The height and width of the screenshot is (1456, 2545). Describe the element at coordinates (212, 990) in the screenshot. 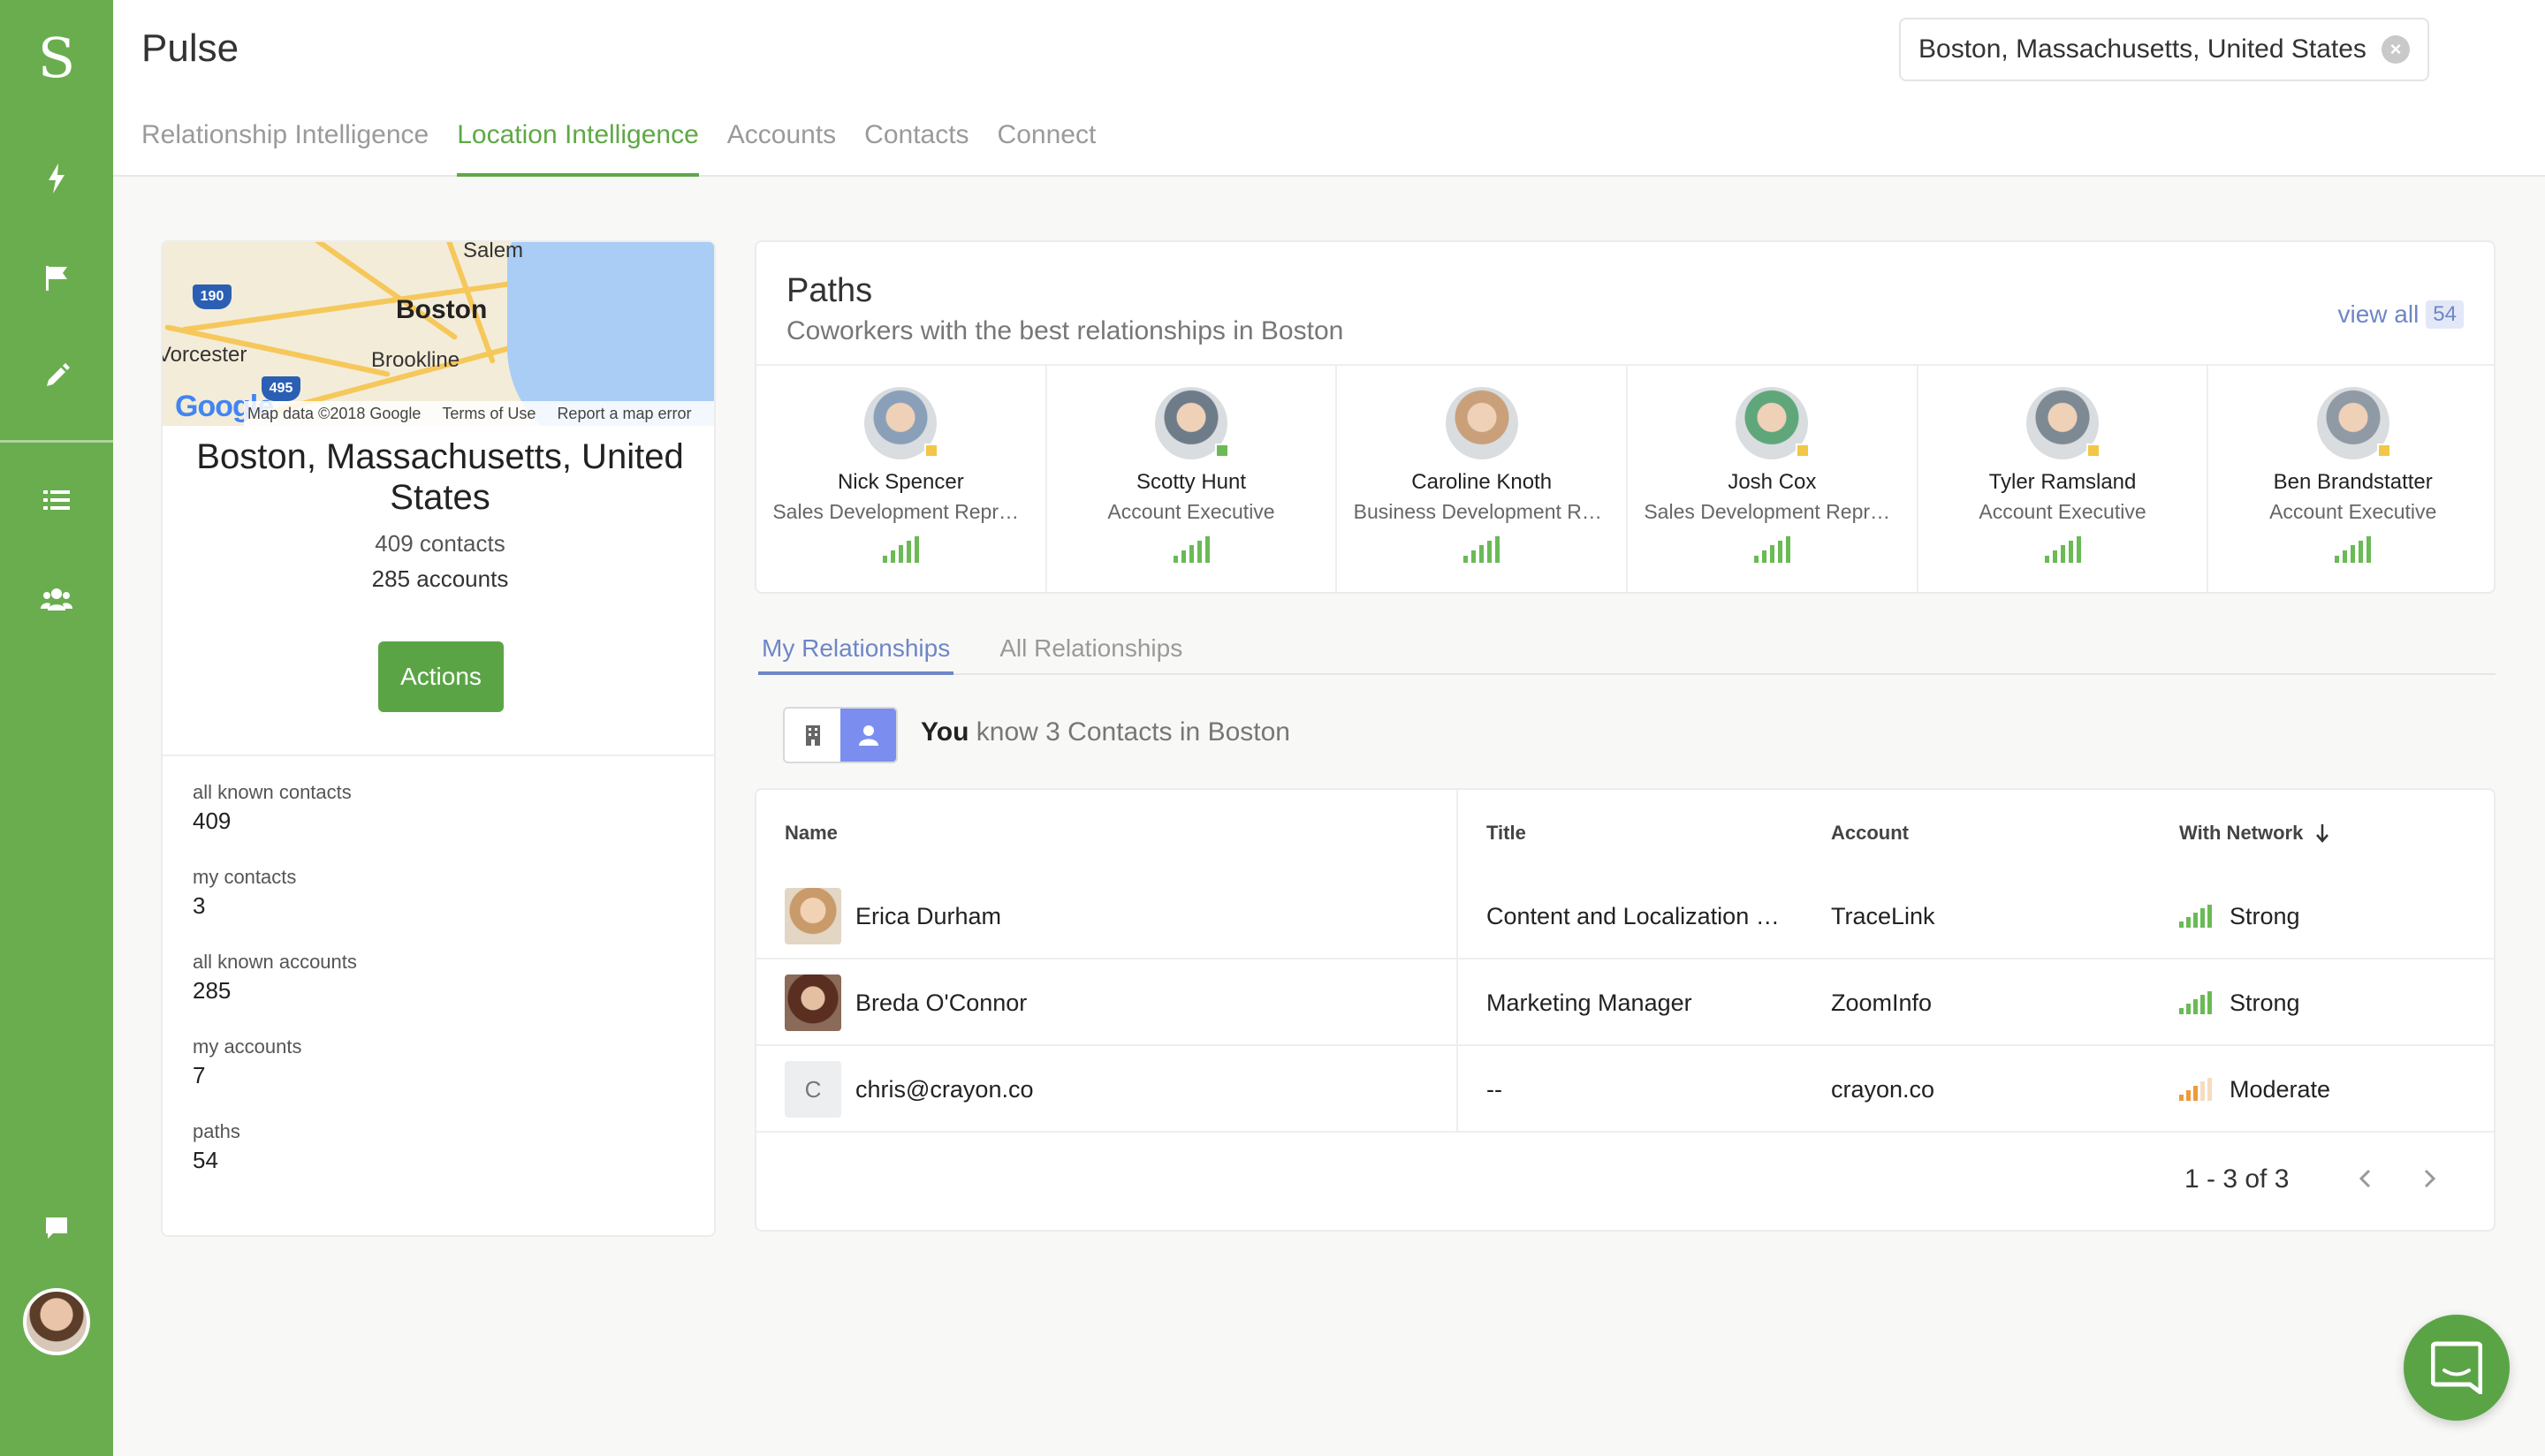

I see `stat-value: 285` at that location.